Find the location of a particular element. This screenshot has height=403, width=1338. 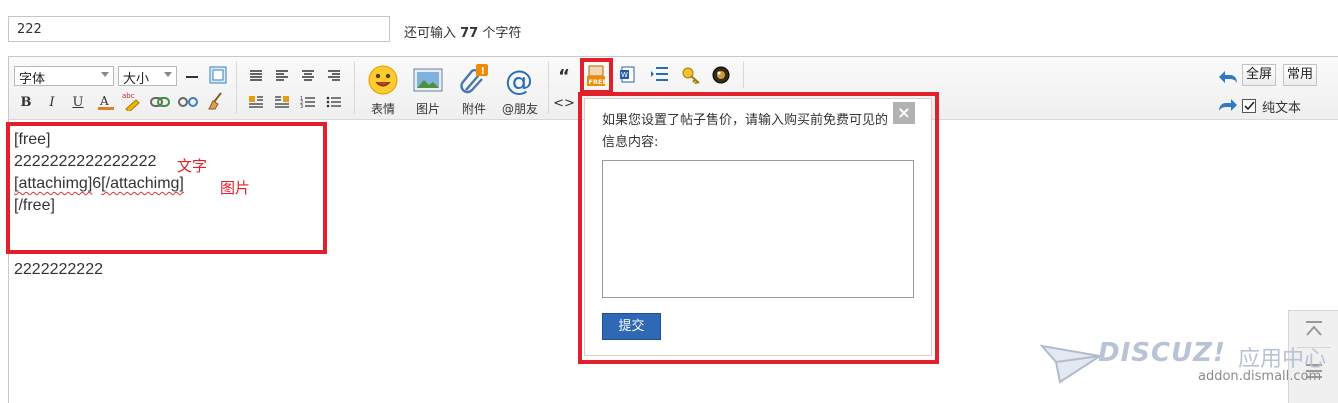

unlink-icon is located at coordinates (188, 102).